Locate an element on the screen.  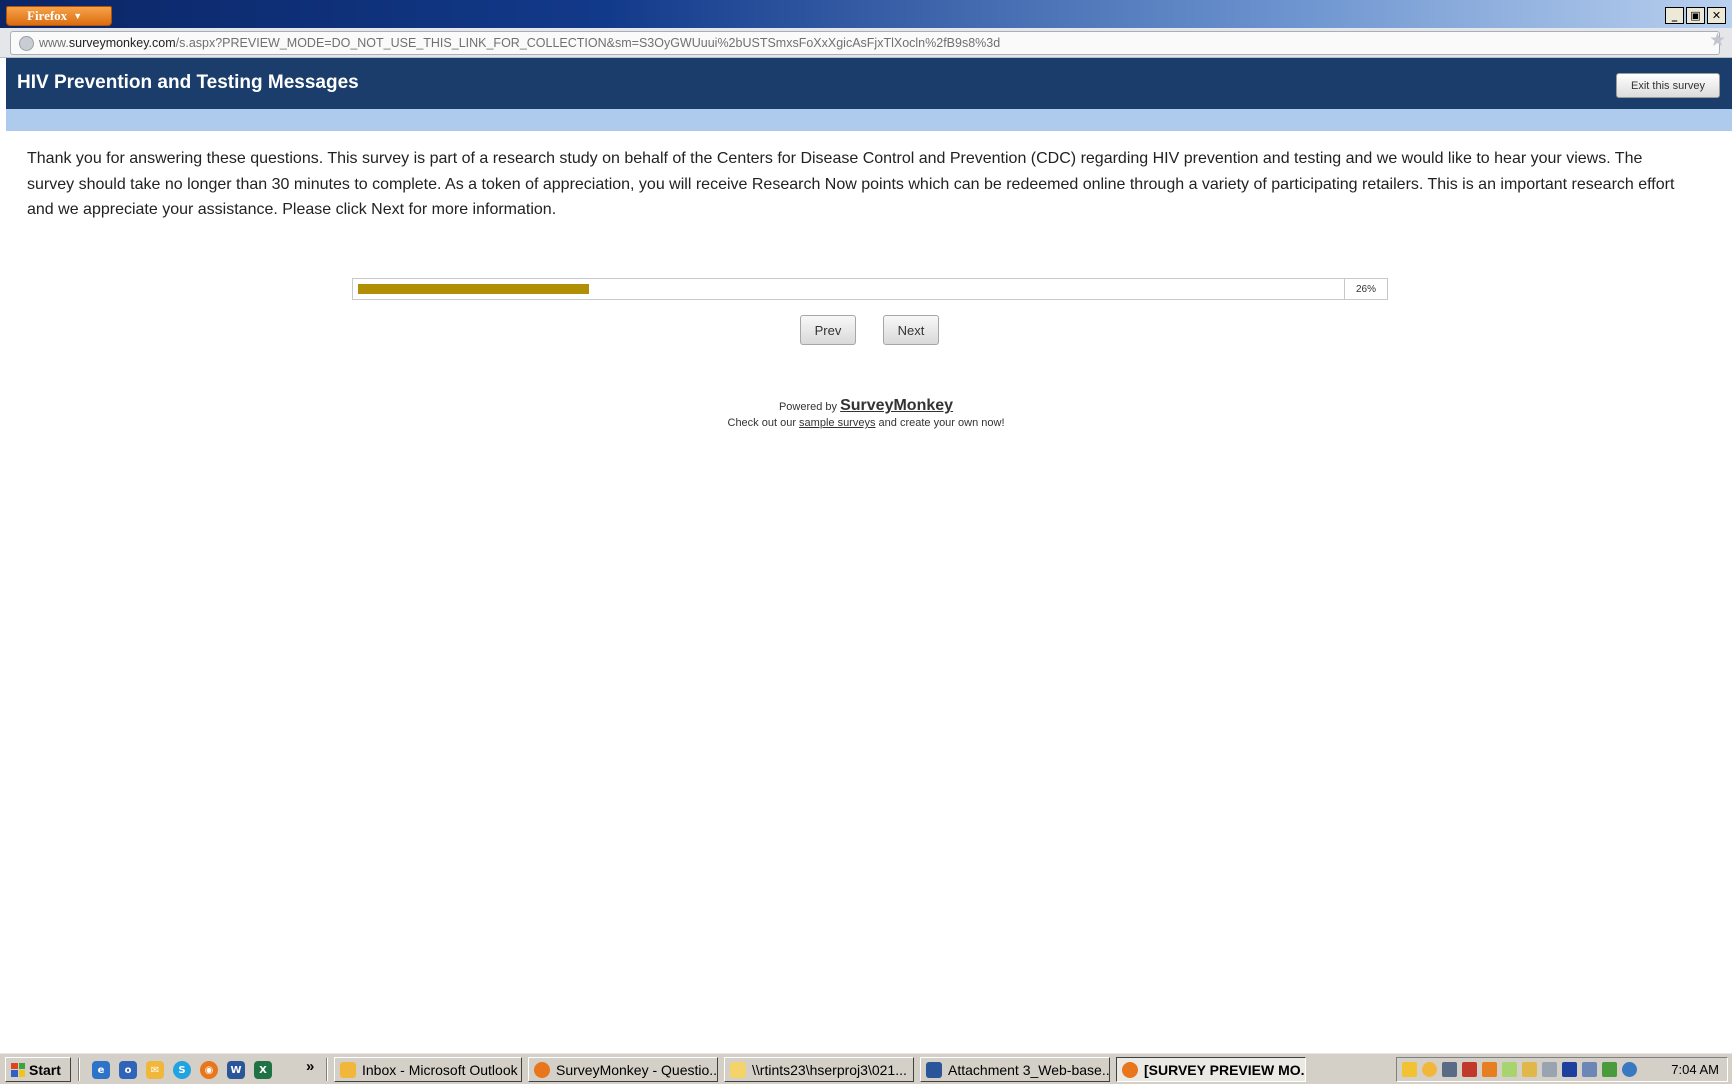
prev-button: Prev is located at coordinates (828, 330).